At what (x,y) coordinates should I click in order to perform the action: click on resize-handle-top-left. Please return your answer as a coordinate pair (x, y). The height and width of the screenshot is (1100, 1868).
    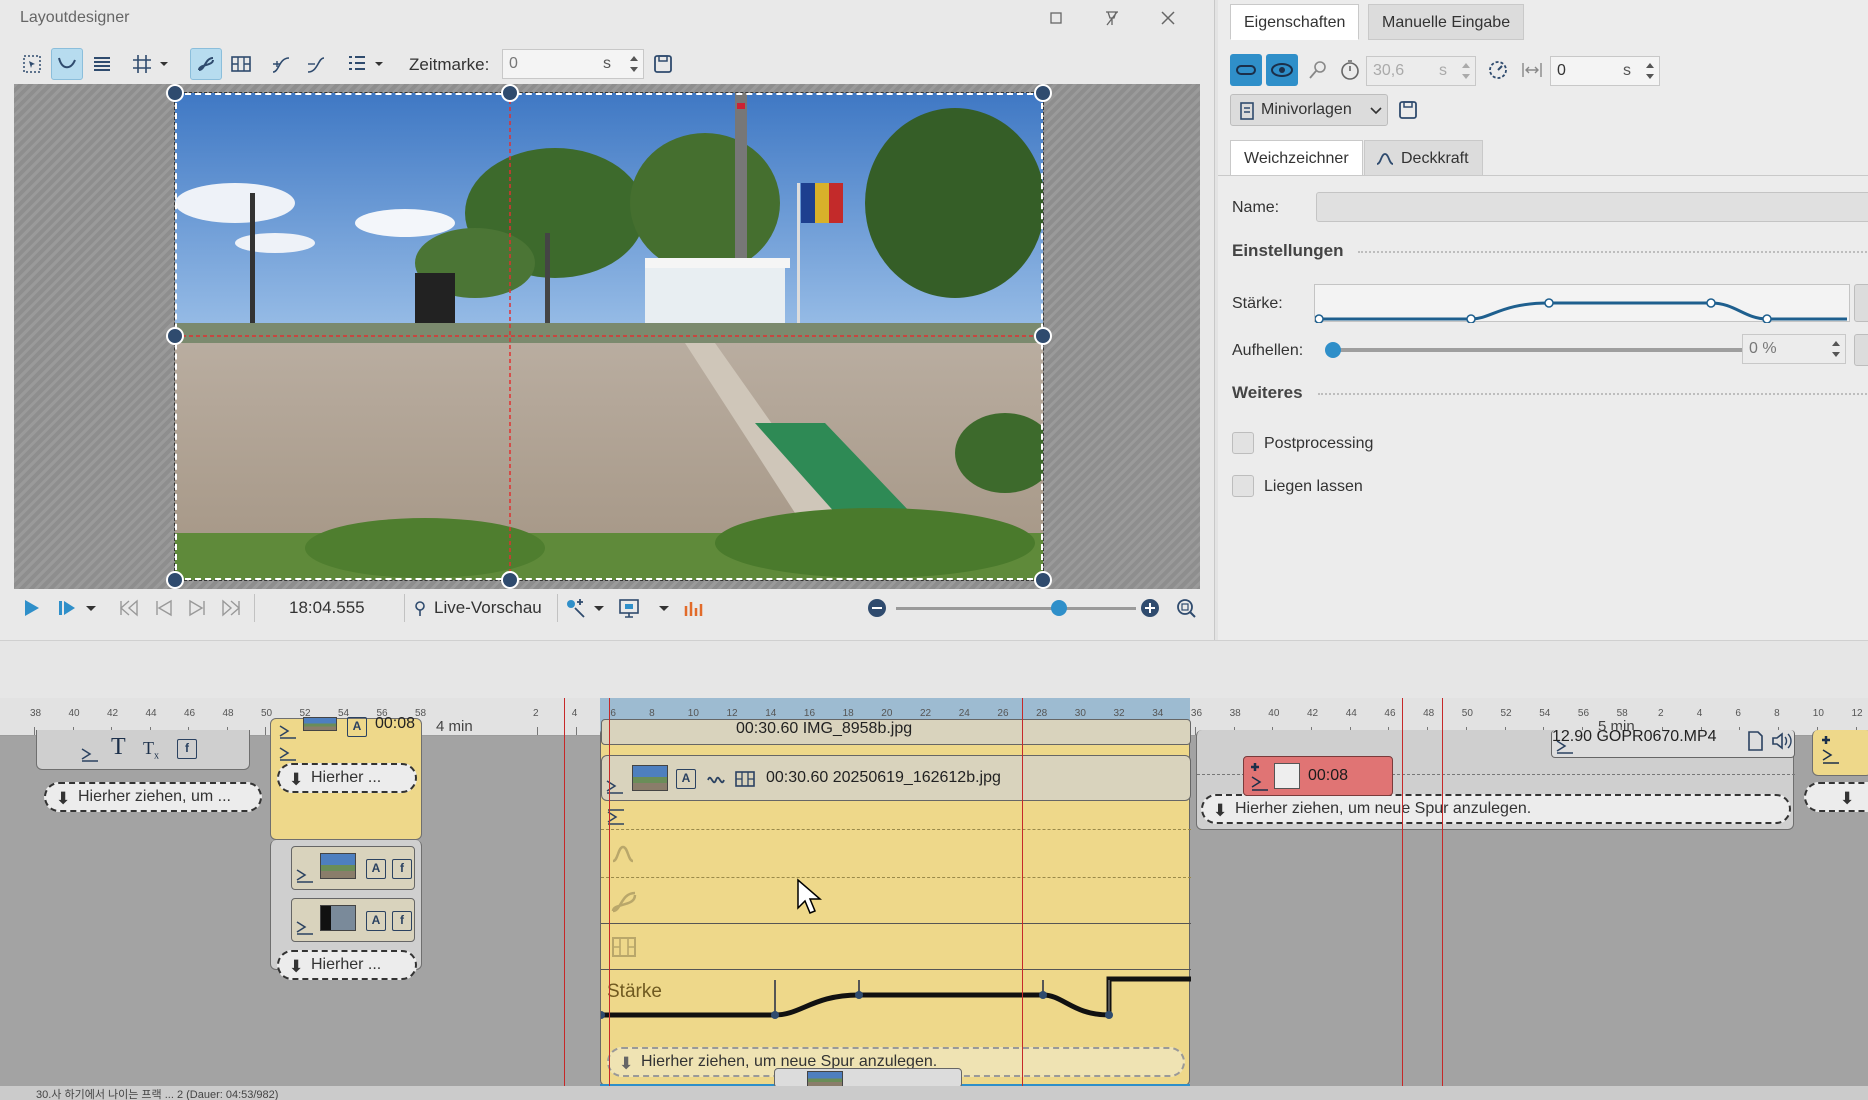
    Looking at the image, I should click on (175, 93).